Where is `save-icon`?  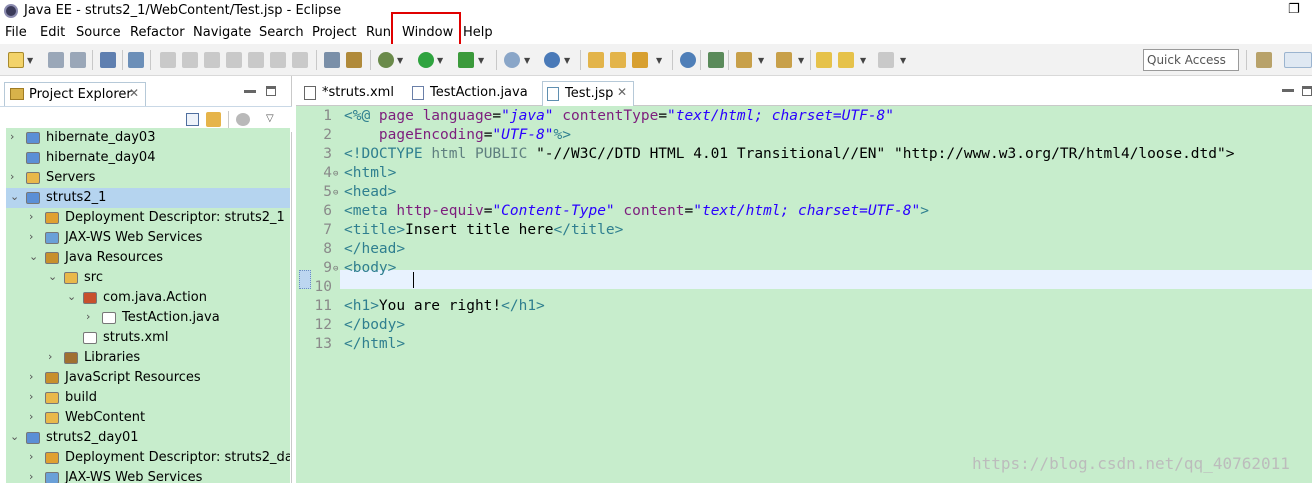
save-icon is located at coordinates (56, 60).